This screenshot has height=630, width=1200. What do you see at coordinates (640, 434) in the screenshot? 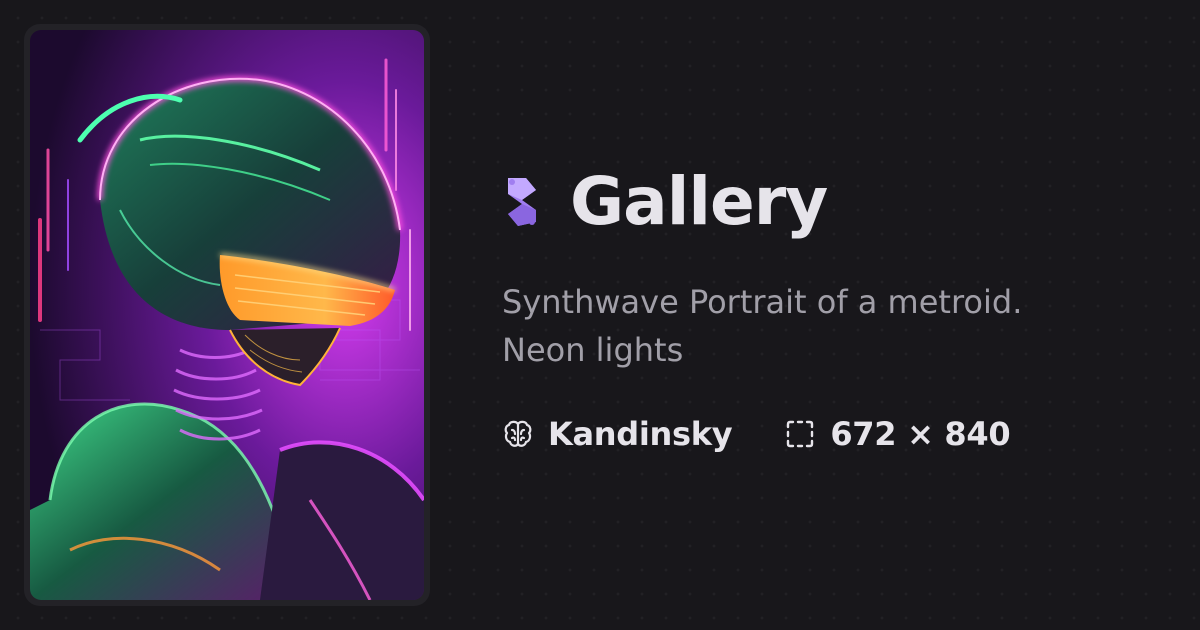
I see `model-name: Kandinsky` at bounding box center [640, 434].